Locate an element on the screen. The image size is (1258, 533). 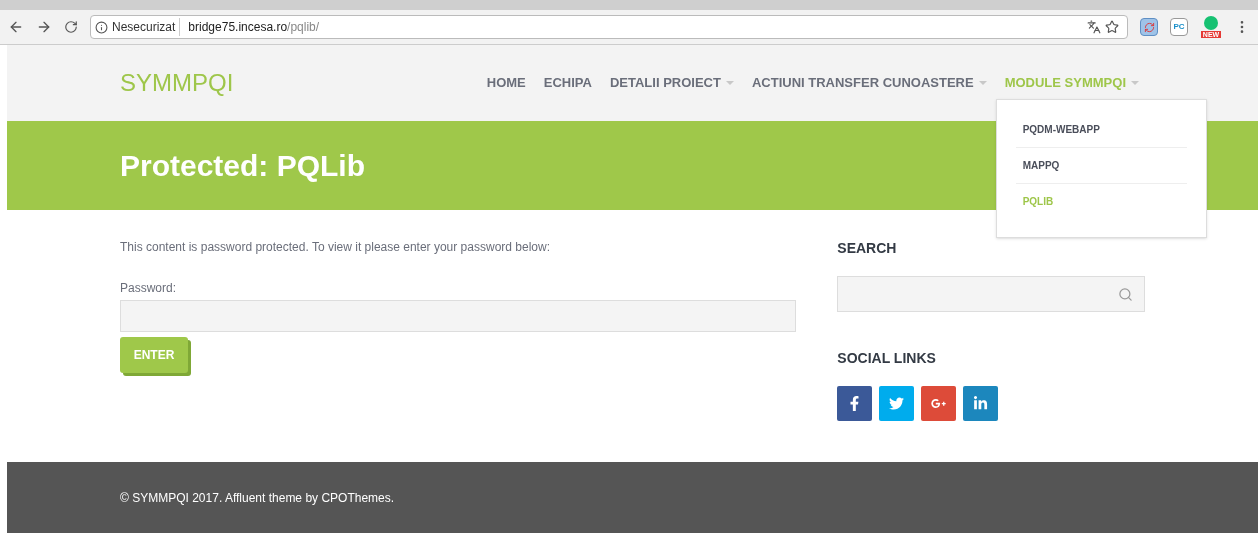
linkedin-icon is located at coordinates (981, 403).